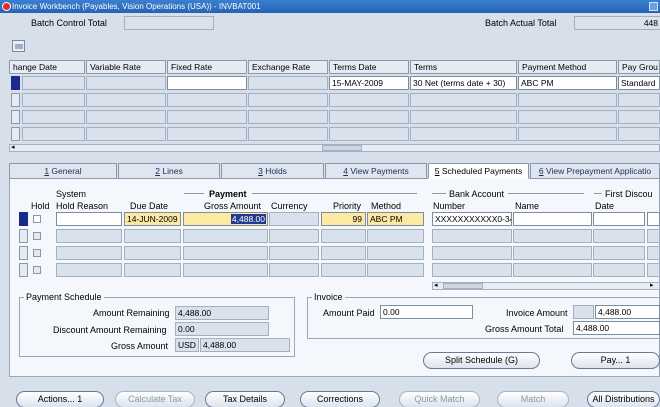 This screenshot has height=407, width=660. Describe the element at coordinates (222, 329) in the screenshot. I see `discount-remaining-field: 0.00` at that location.